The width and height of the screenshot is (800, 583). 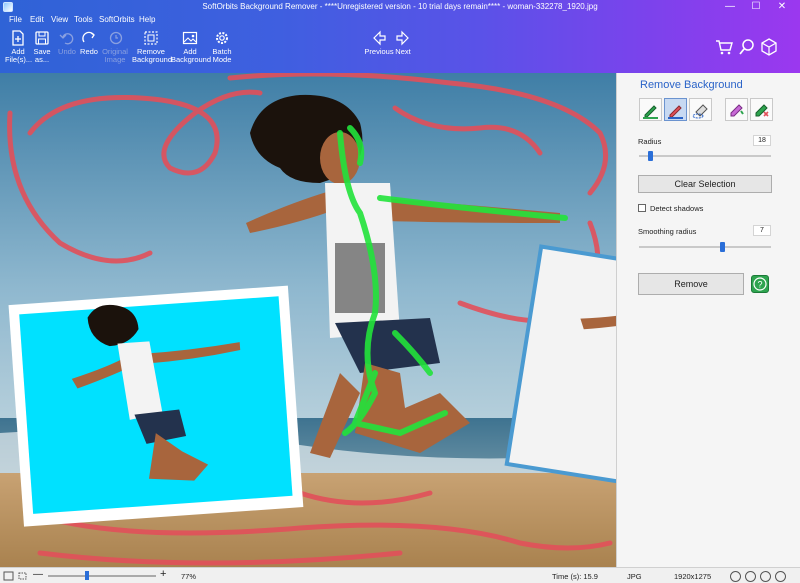 What do you see at coordinates (222, 55) in the screenshot?
I see `batch-mode-label: Batch Mode` at bounding box center [222, 55].